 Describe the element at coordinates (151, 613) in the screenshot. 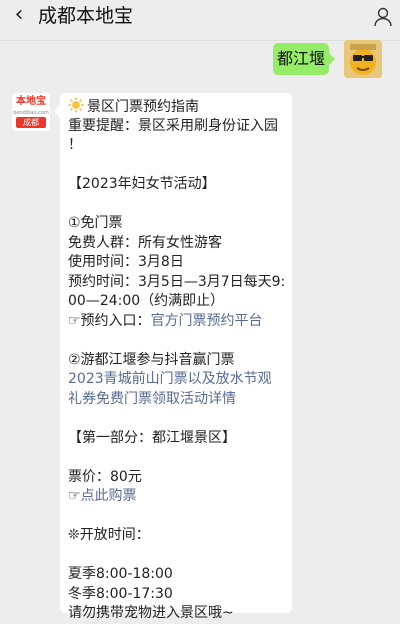

I see `pet-notice: 请勿携带宠物进入景区哦~` at that location.